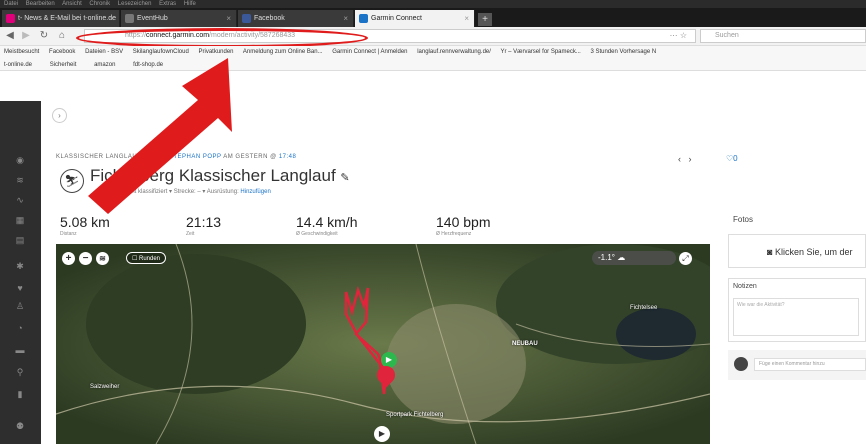 This screenshot has width=866, height=444. Describe the element at coordinates (525, 344) in the screenshot. I see `map-label: NEUBAU` at that location.